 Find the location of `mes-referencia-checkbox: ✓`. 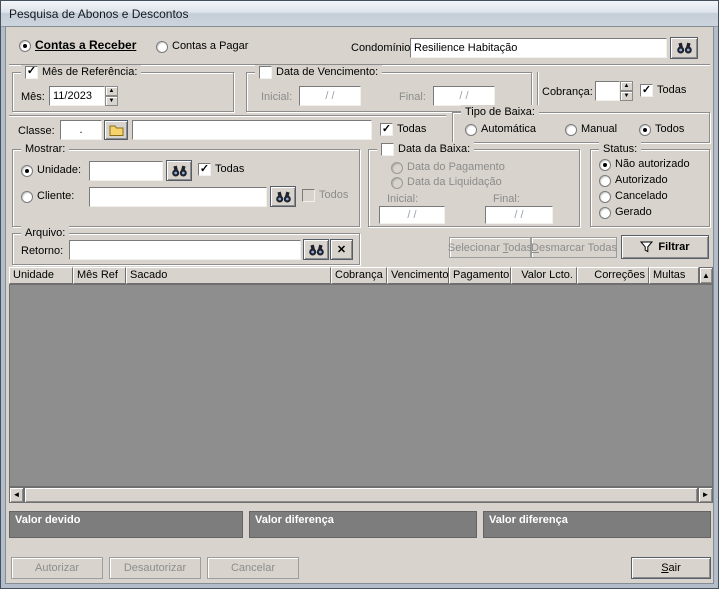

mes-referencia-checkbox: ✓ is located at coordinates (31, 72).